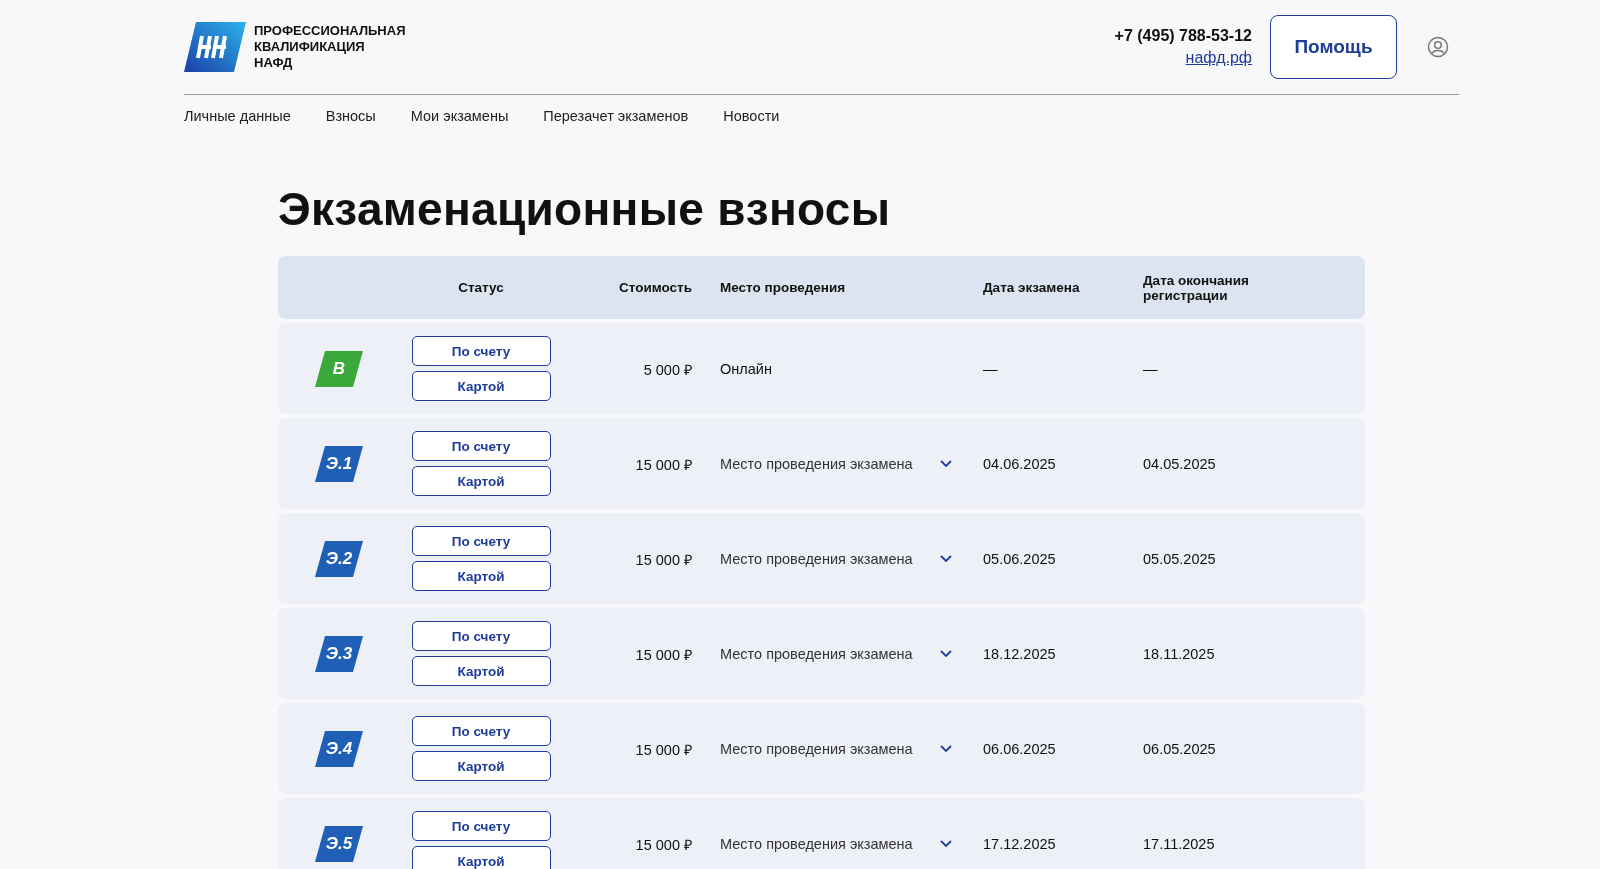 The height and width of the screenshot is (869, 1600). What do you see at coordinates (330, 47) in the screenshot?
I see `logo-text: ПРОФЕССИОНАЛЬНАЯ КВАЛИФИКАЦИЯ НАФД` at bounding box center [330, 47].